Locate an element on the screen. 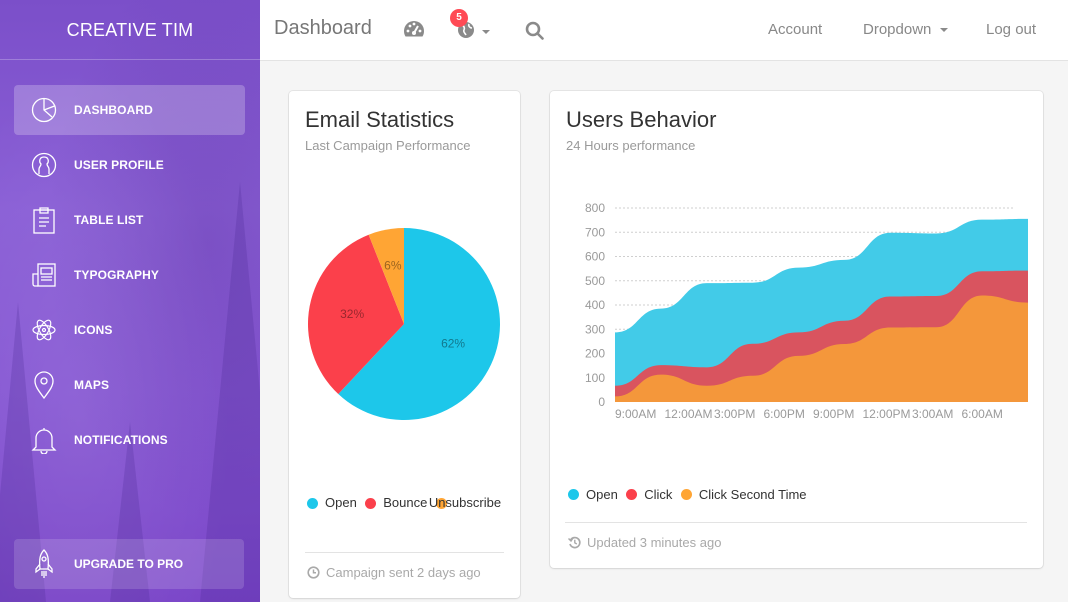 The width and height of the screenshot is (1068, 602). card-category: 24 Hours performance is located at coordinates (631, 145).